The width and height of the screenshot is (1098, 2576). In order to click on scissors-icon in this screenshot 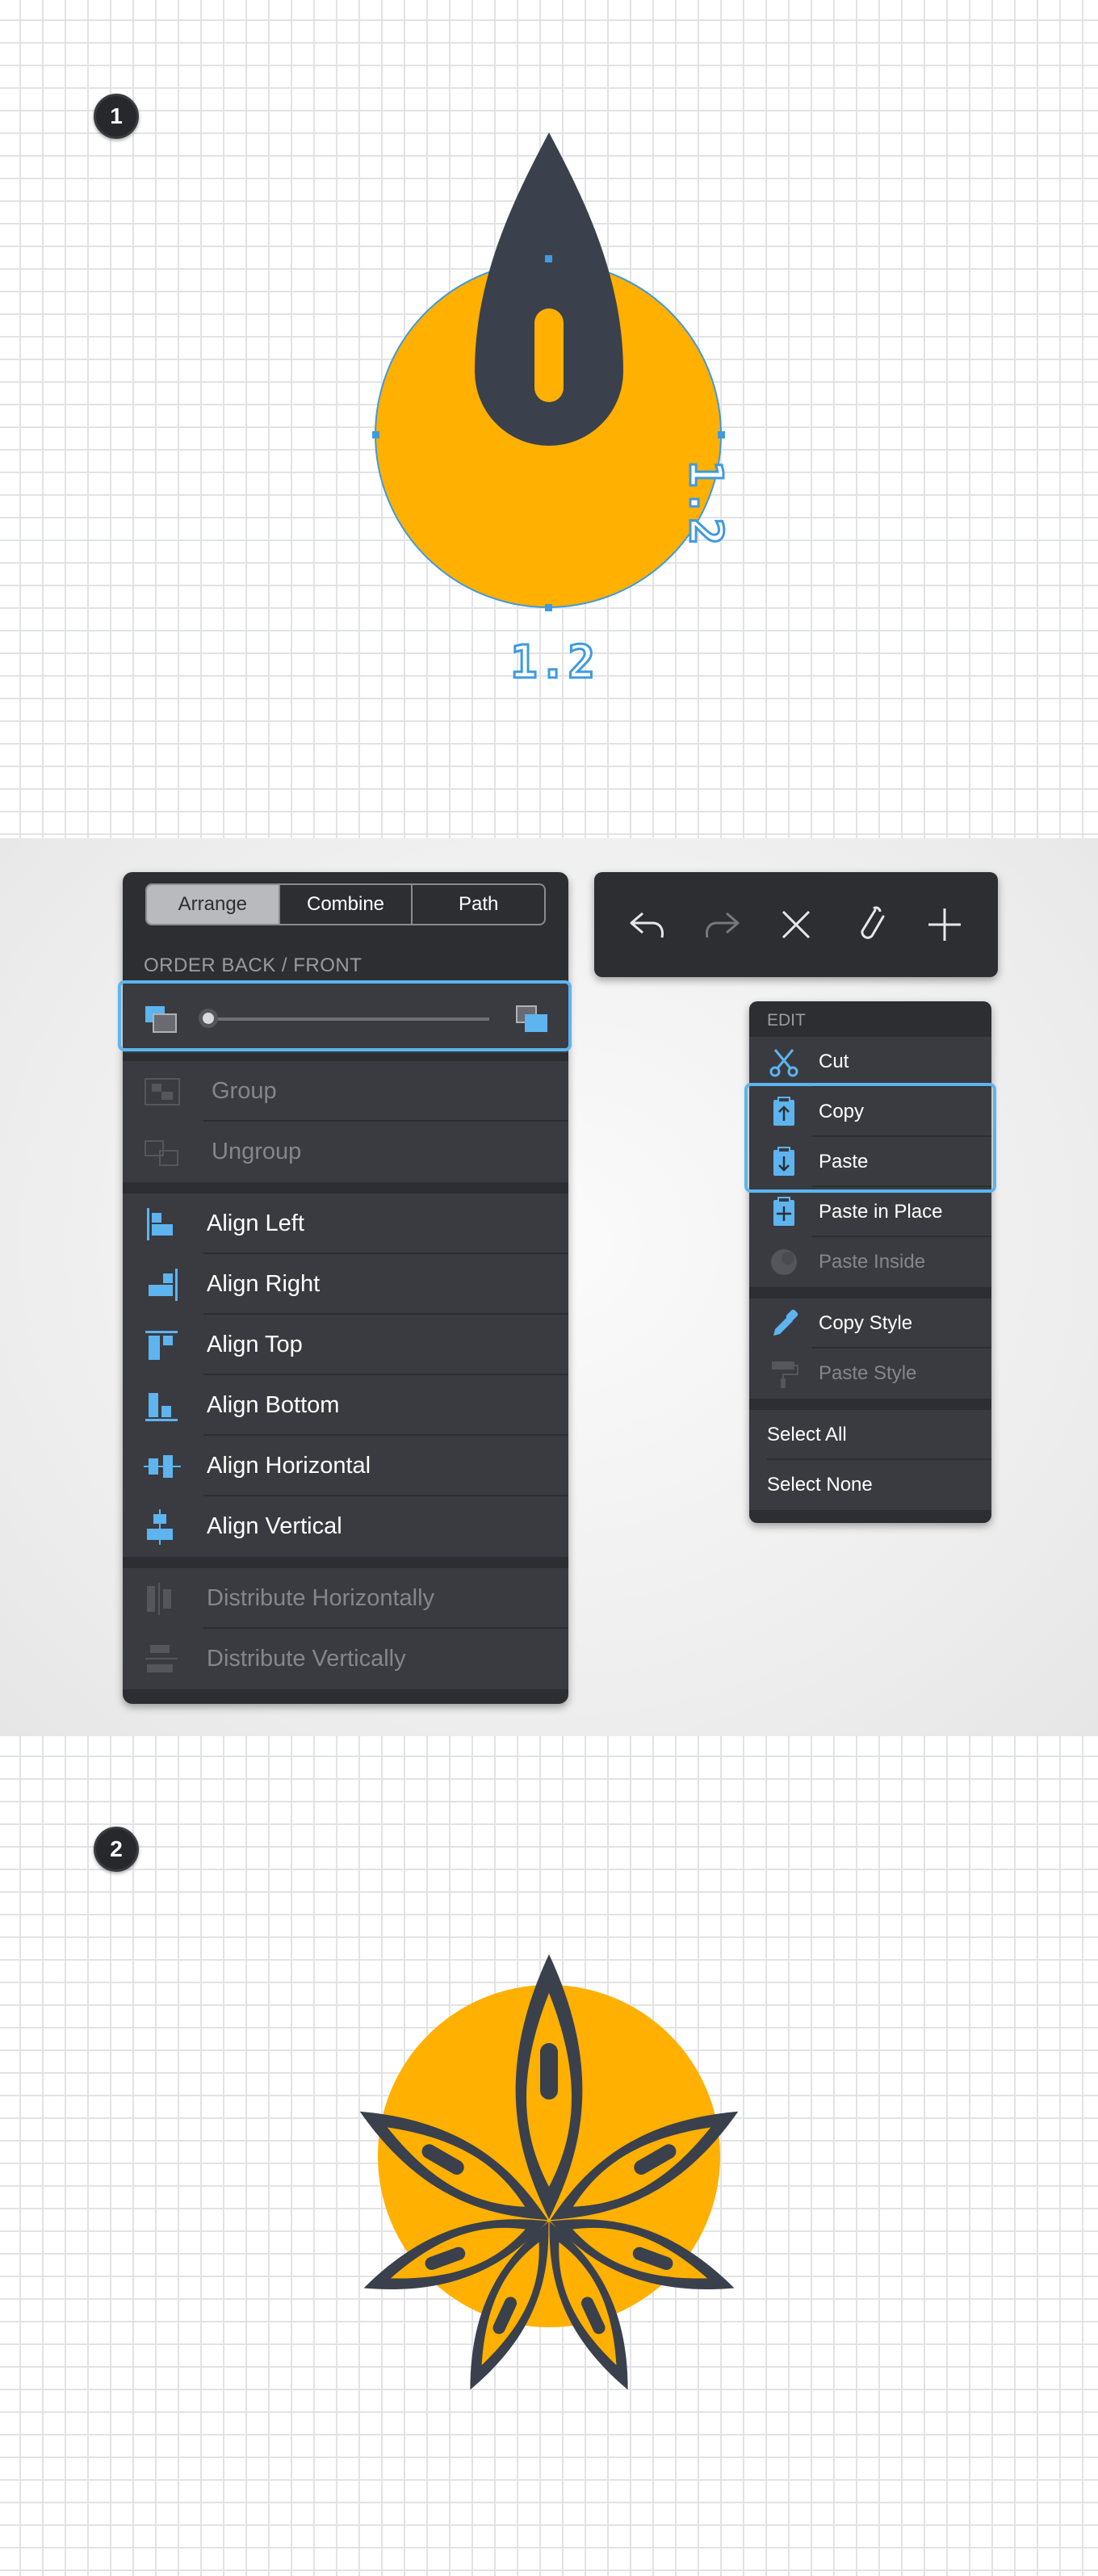, I will do `click(783, 1063)`.